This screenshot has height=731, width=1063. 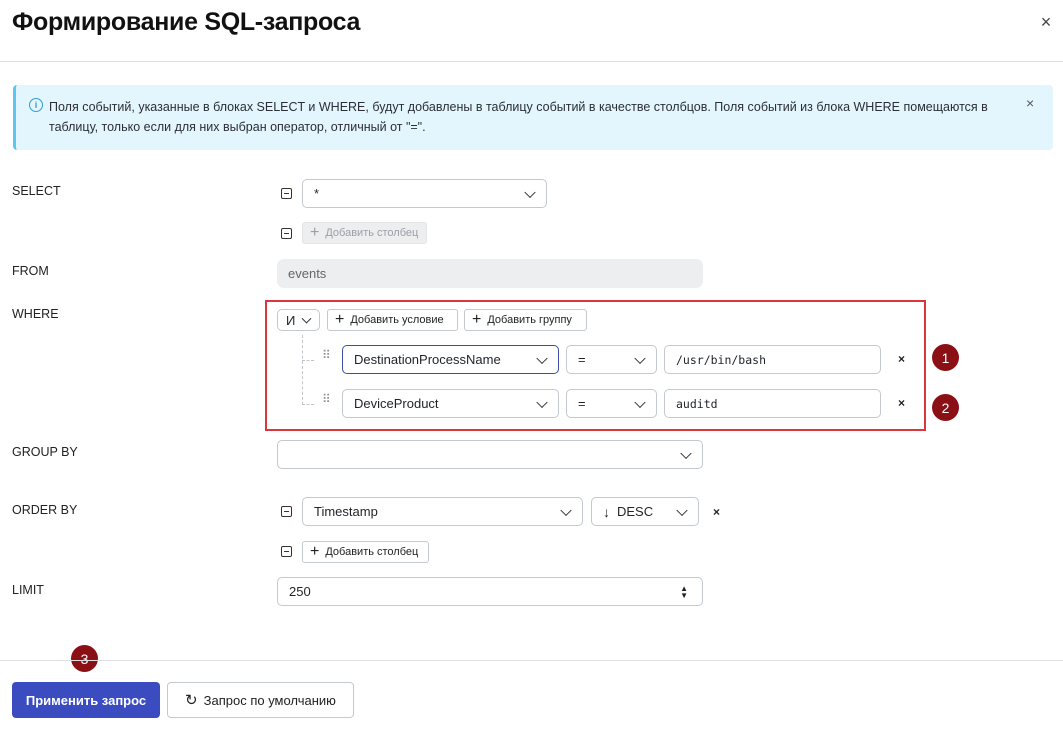 I want to click on header-divider, so click(x=531, y=61).